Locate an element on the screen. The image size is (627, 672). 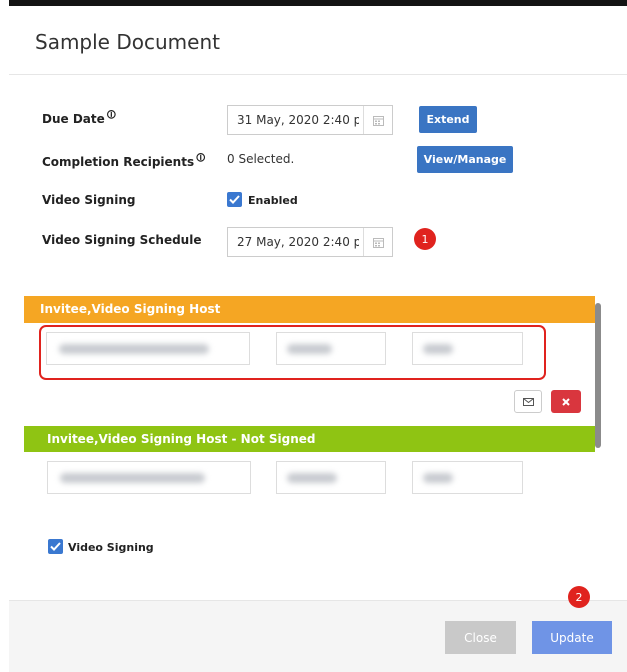
video-signing-checkbox-bottom is located at coordinates (55, 546).